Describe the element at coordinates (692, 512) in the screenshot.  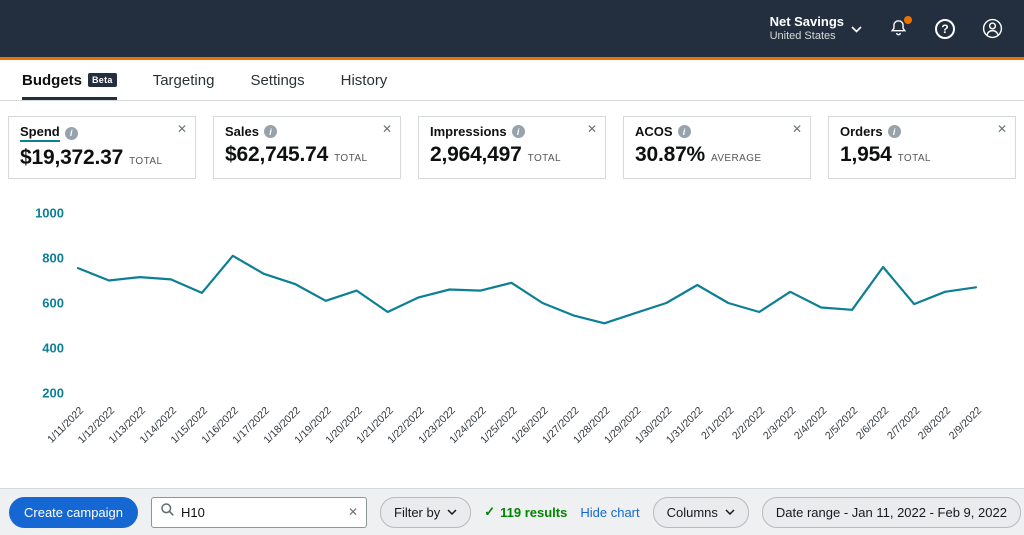
I see `columns-label: Columns` at that location.